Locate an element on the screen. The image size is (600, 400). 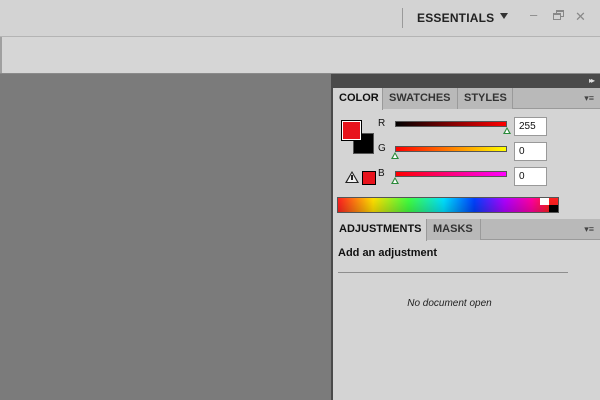
options-bar is located at coordinates (300, 55).